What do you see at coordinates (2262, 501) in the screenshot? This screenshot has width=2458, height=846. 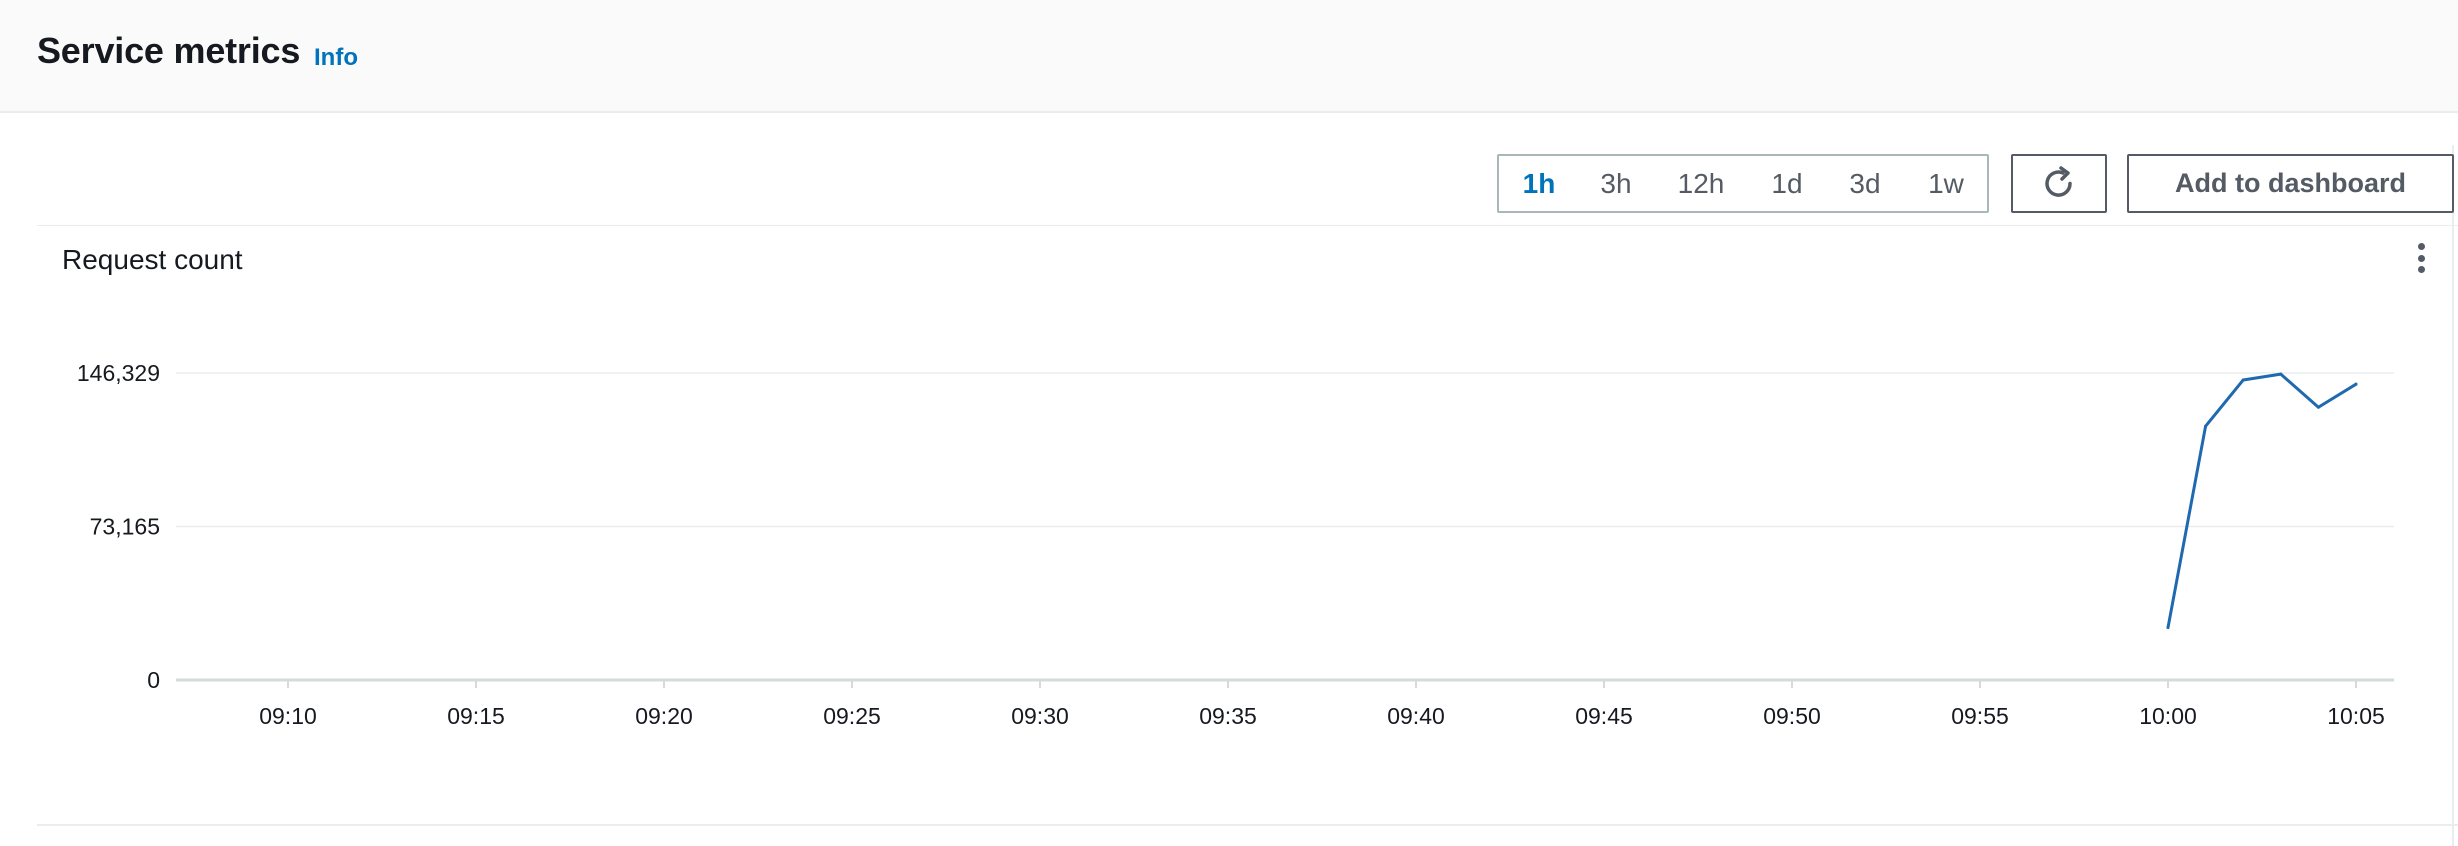 I see `series-line` at bounding box center [2262, 501].